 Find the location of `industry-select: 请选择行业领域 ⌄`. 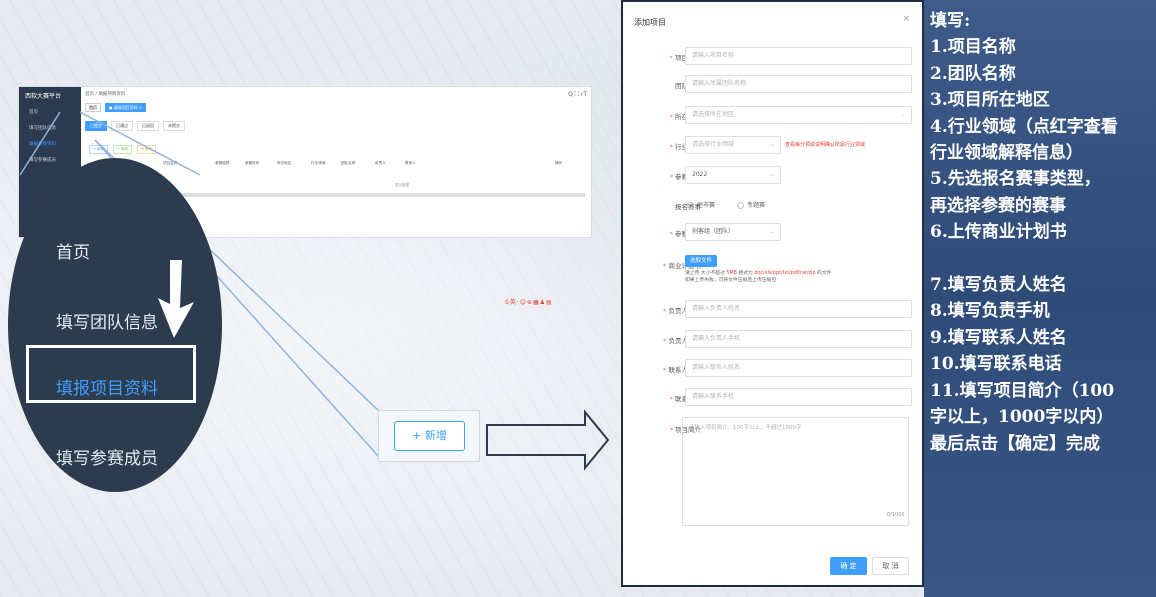

industry-select: 请选择行业领域 ⌄ is located at coordinates (733, 145).